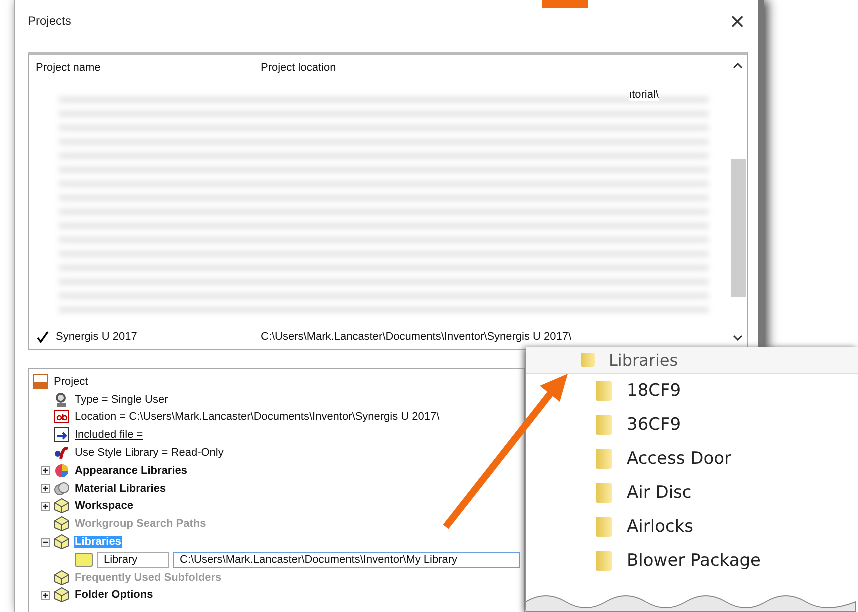 The width and height of the screenshot is (858, 612). Describe the element at coordinates (131, 470) in the screenshot. I see `tree-item: Appearance Libraries` at that location.